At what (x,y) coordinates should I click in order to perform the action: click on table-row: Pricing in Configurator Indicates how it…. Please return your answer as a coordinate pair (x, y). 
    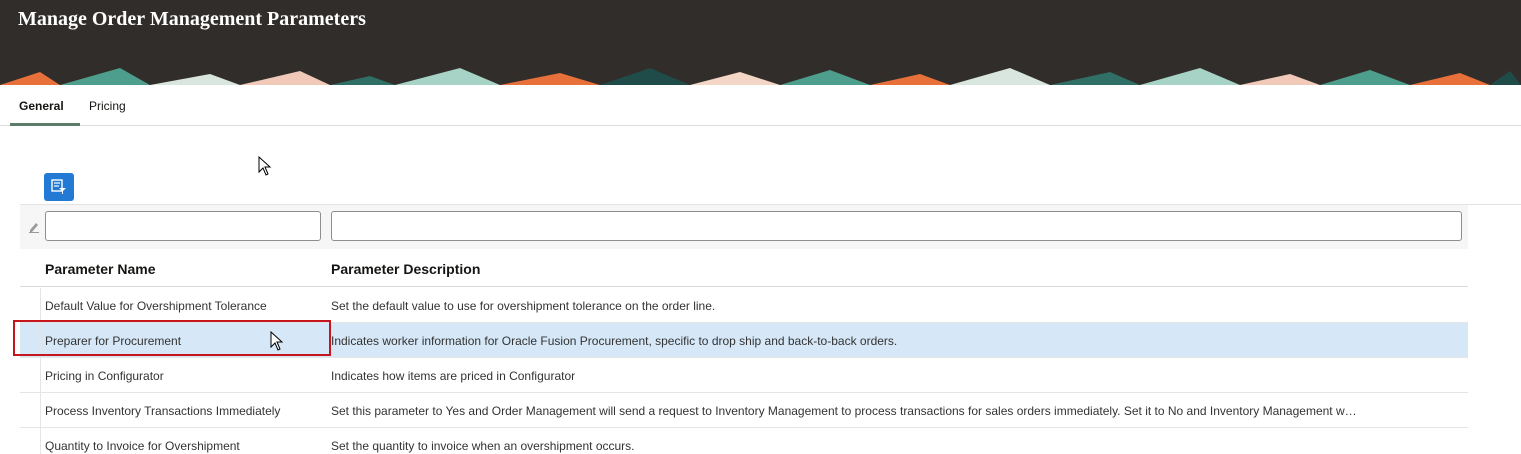
    Looking at the image, I should click on (744, 375).